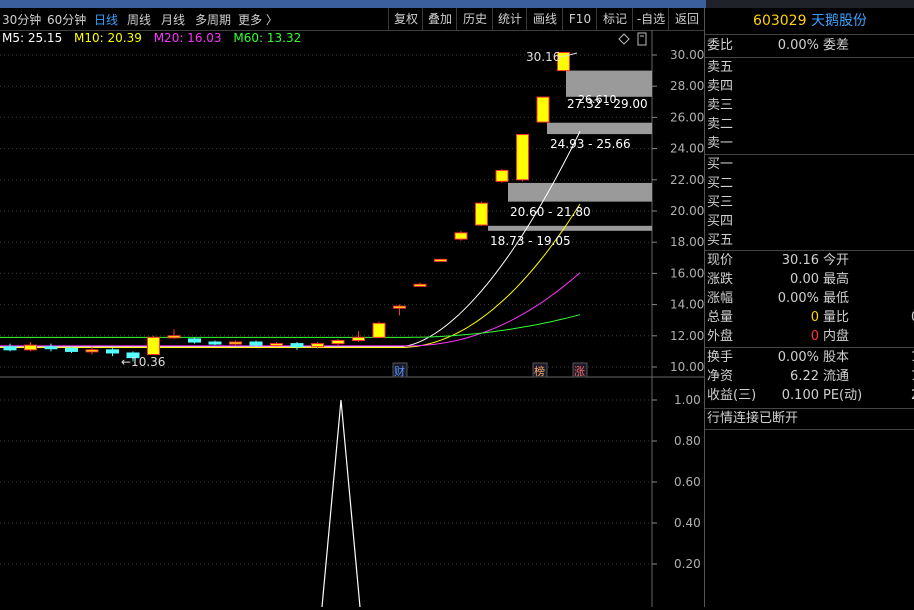  I want to click on stat-row-2-label: 换手, so click(720, 357).